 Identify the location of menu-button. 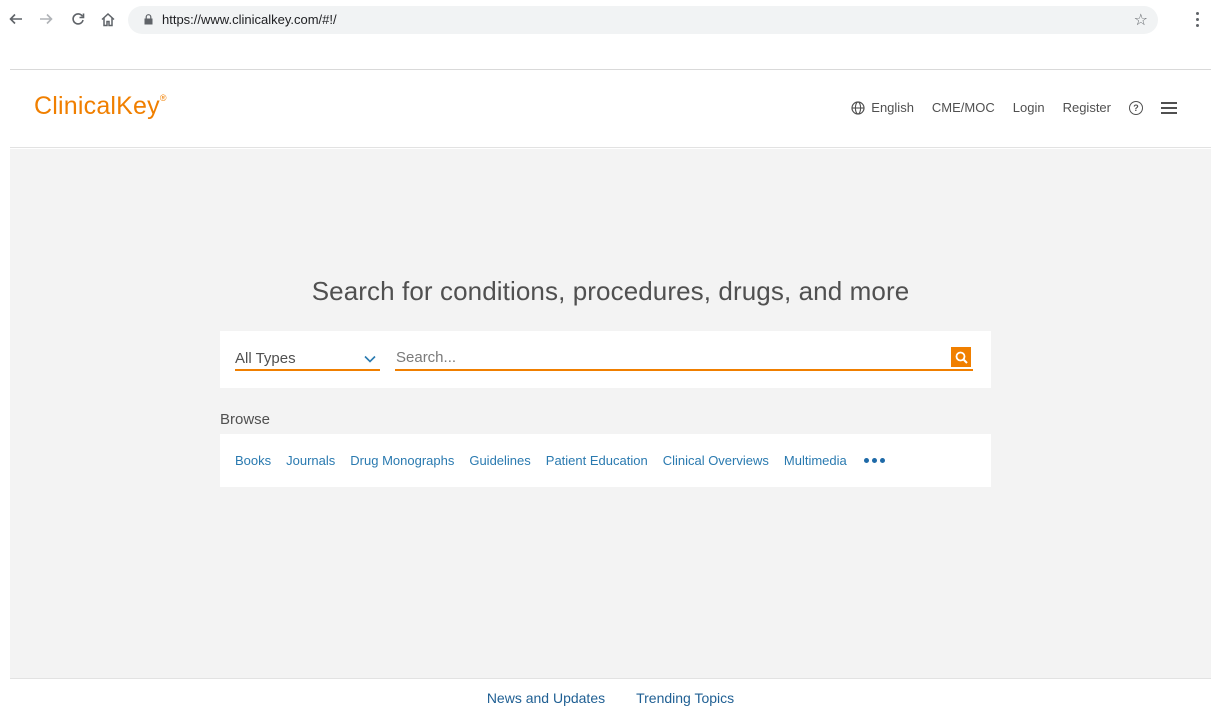
(1169, 107).